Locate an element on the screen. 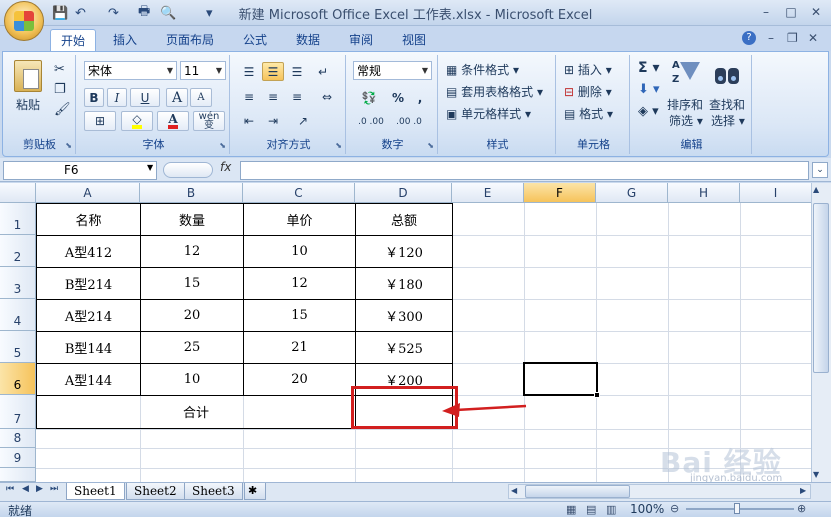 The width and height of the screenshot is (831, 517). column-header-g: G is located at coordinates (632, 193).